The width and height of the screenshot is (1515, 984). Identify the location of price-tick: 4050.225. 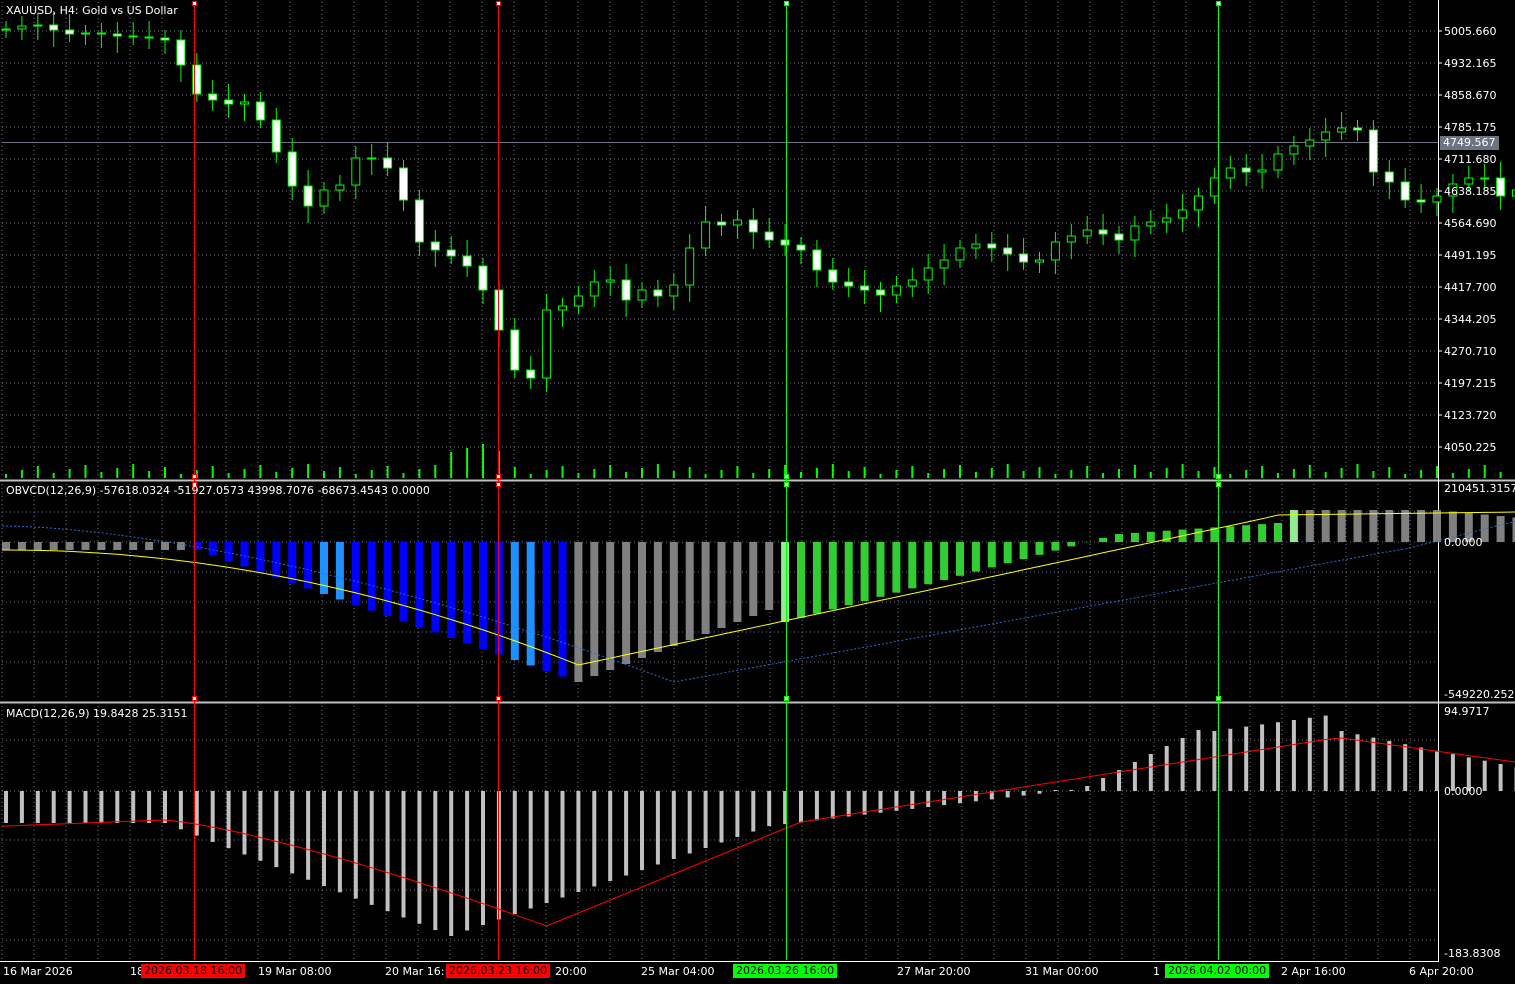
(1470, 447).